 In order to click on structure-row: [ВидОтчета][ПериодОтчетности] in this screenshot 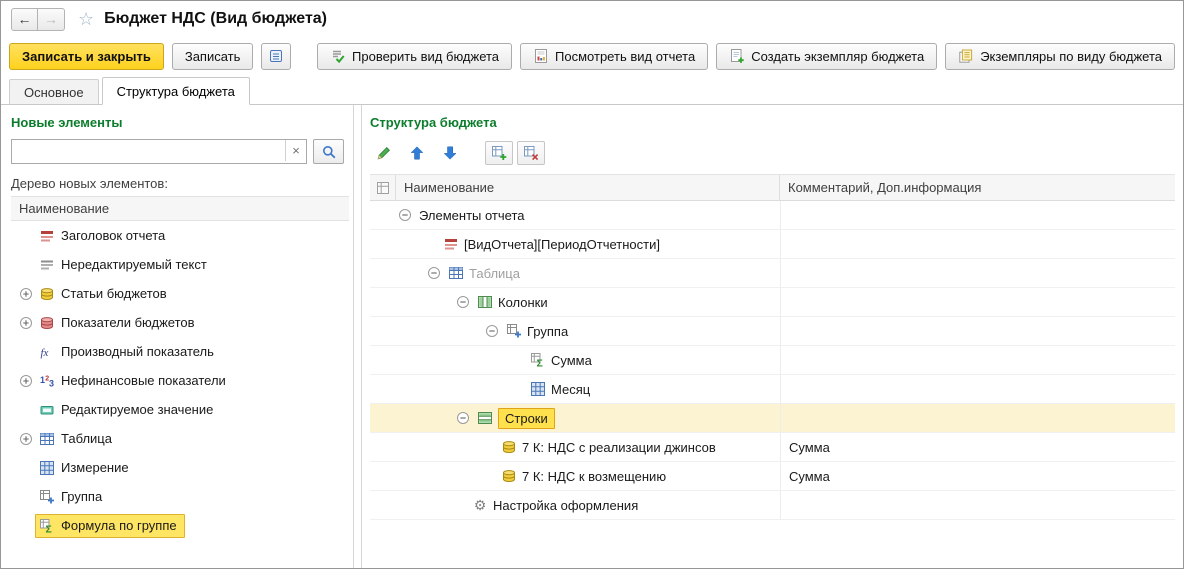, I will do `click(772, 244)`.